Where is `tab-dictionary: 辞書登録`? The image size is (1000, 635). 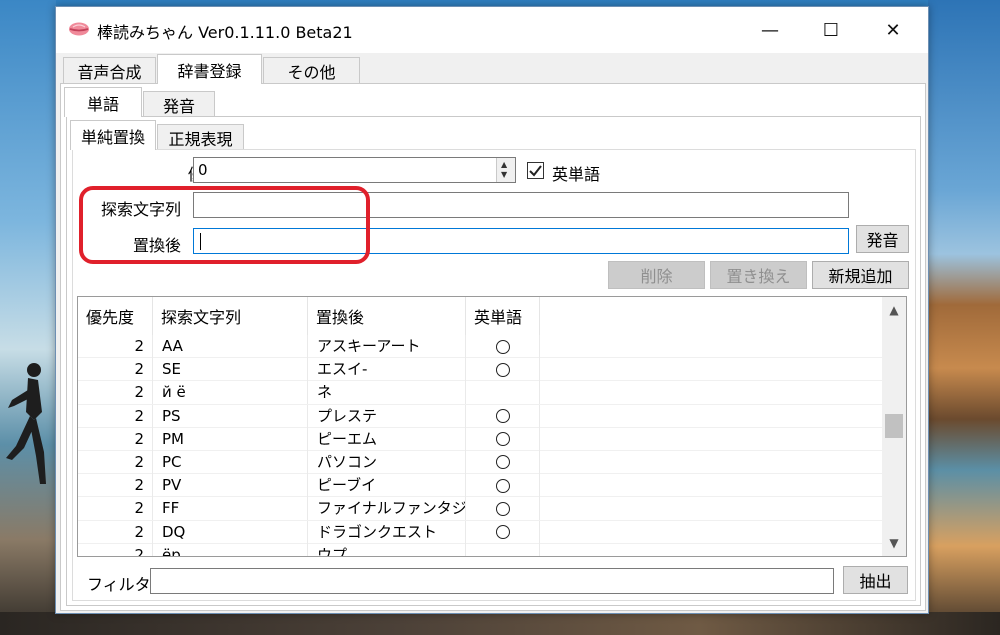 tab-dictionary: 辞書登録 is located at coordinates (209, 69).